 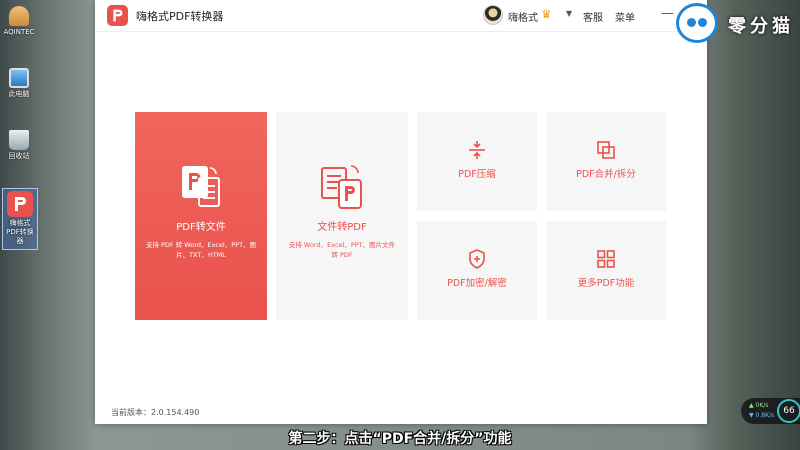 I want to click on tile-title: PDF合并/拆分, so click(x=606, y=174).